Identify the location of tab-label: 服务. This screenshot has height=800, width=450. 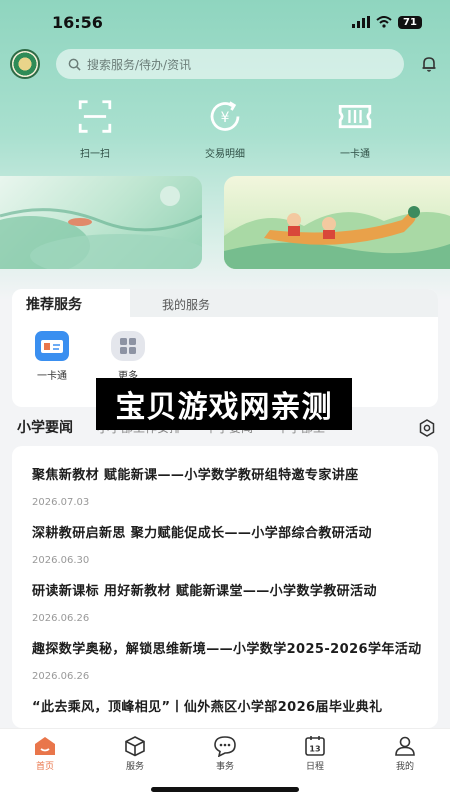
(134, 767).